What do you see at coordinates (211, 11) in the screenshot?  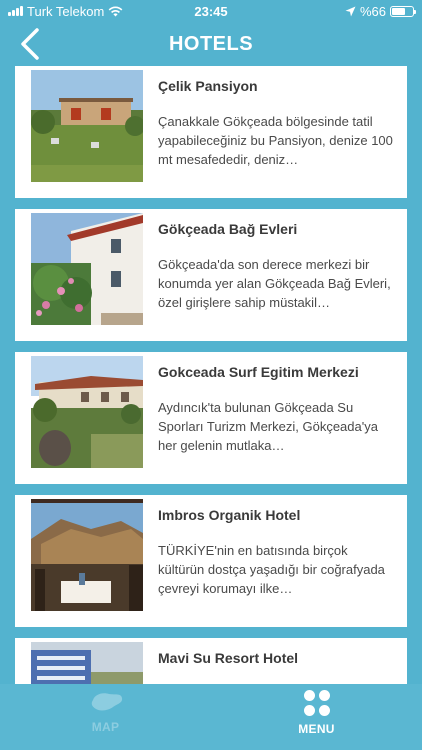 I see `status-bar: Turk Telekom 23:45 %66` at bounding box center [211, 11].